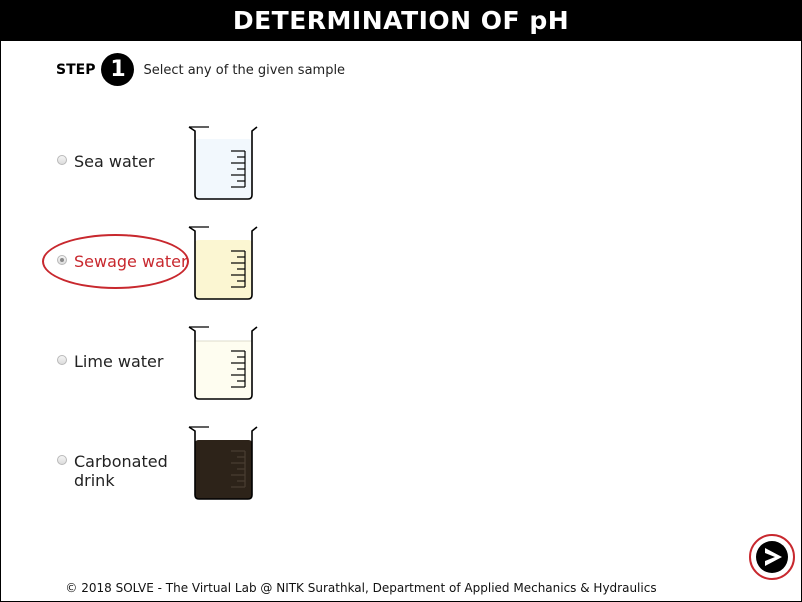  Describe the element at coordinates (401, 21) in the screenshot. I see `page-title: DETERMINATION OF pH` at that location.